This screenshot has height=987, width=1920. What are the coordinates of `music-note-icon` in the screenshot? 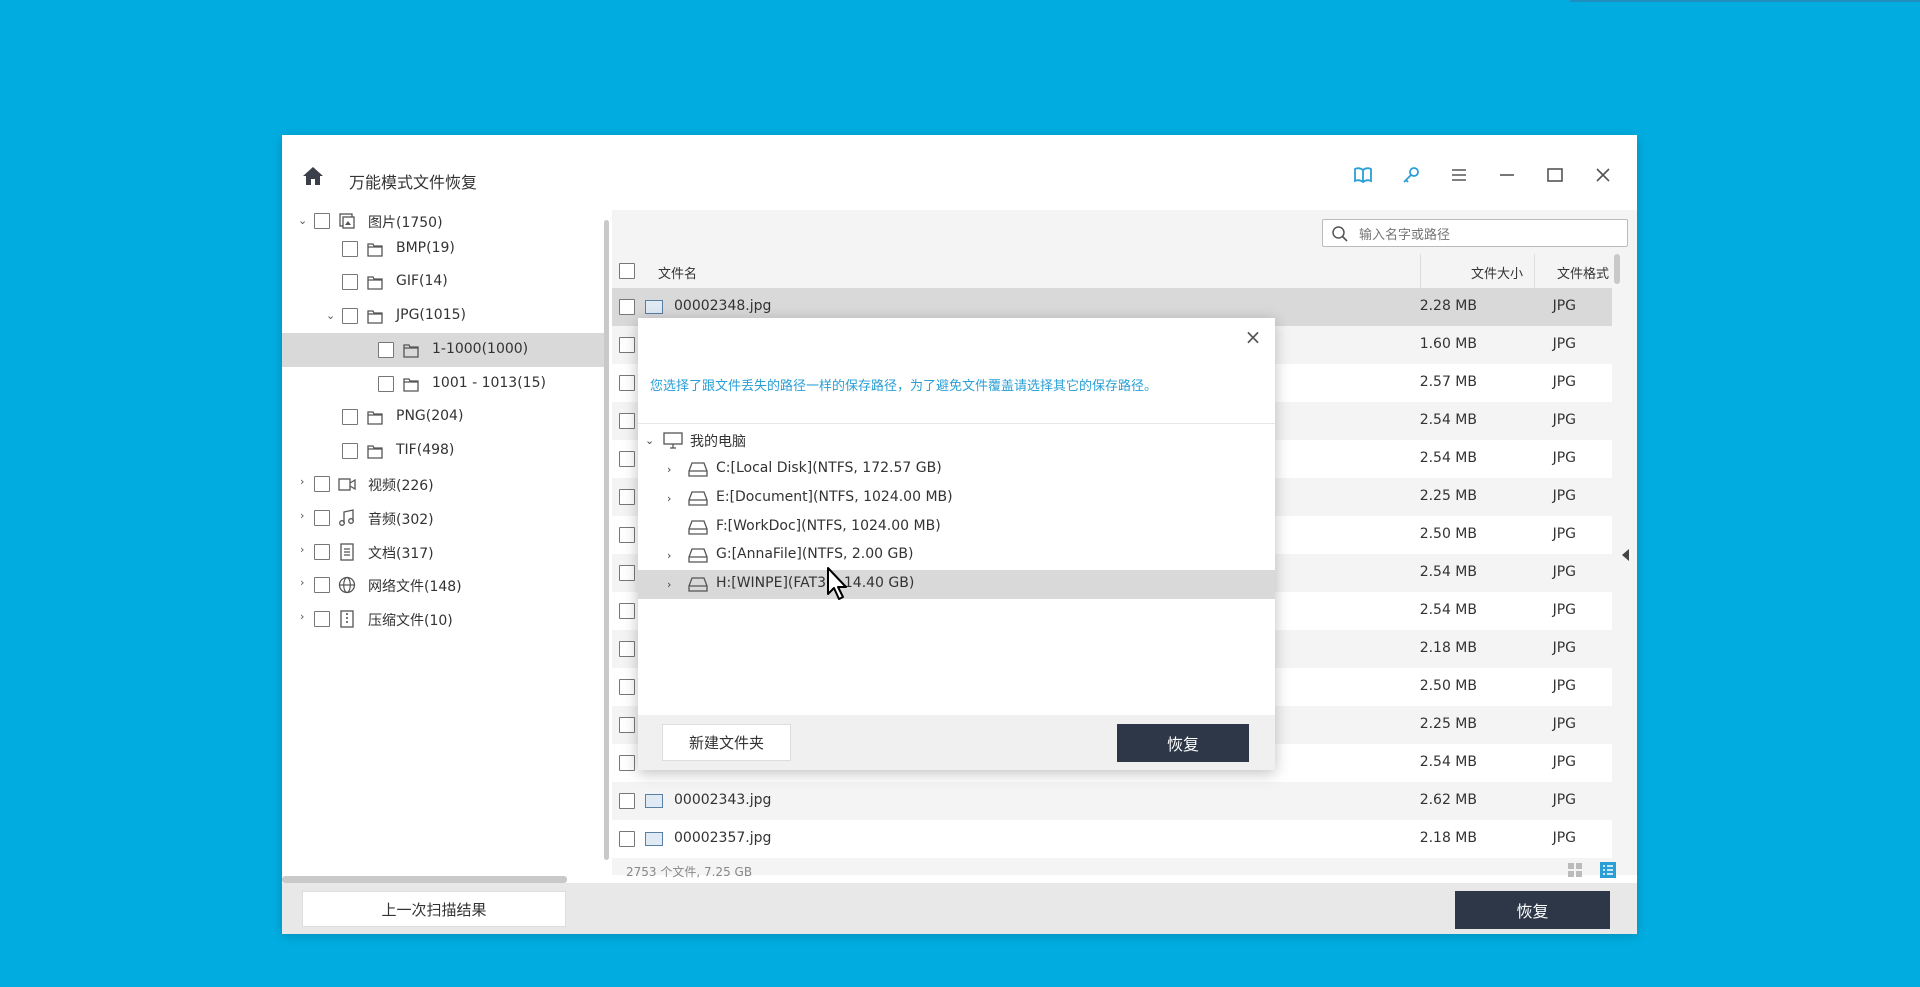 It's located at (346, 517).